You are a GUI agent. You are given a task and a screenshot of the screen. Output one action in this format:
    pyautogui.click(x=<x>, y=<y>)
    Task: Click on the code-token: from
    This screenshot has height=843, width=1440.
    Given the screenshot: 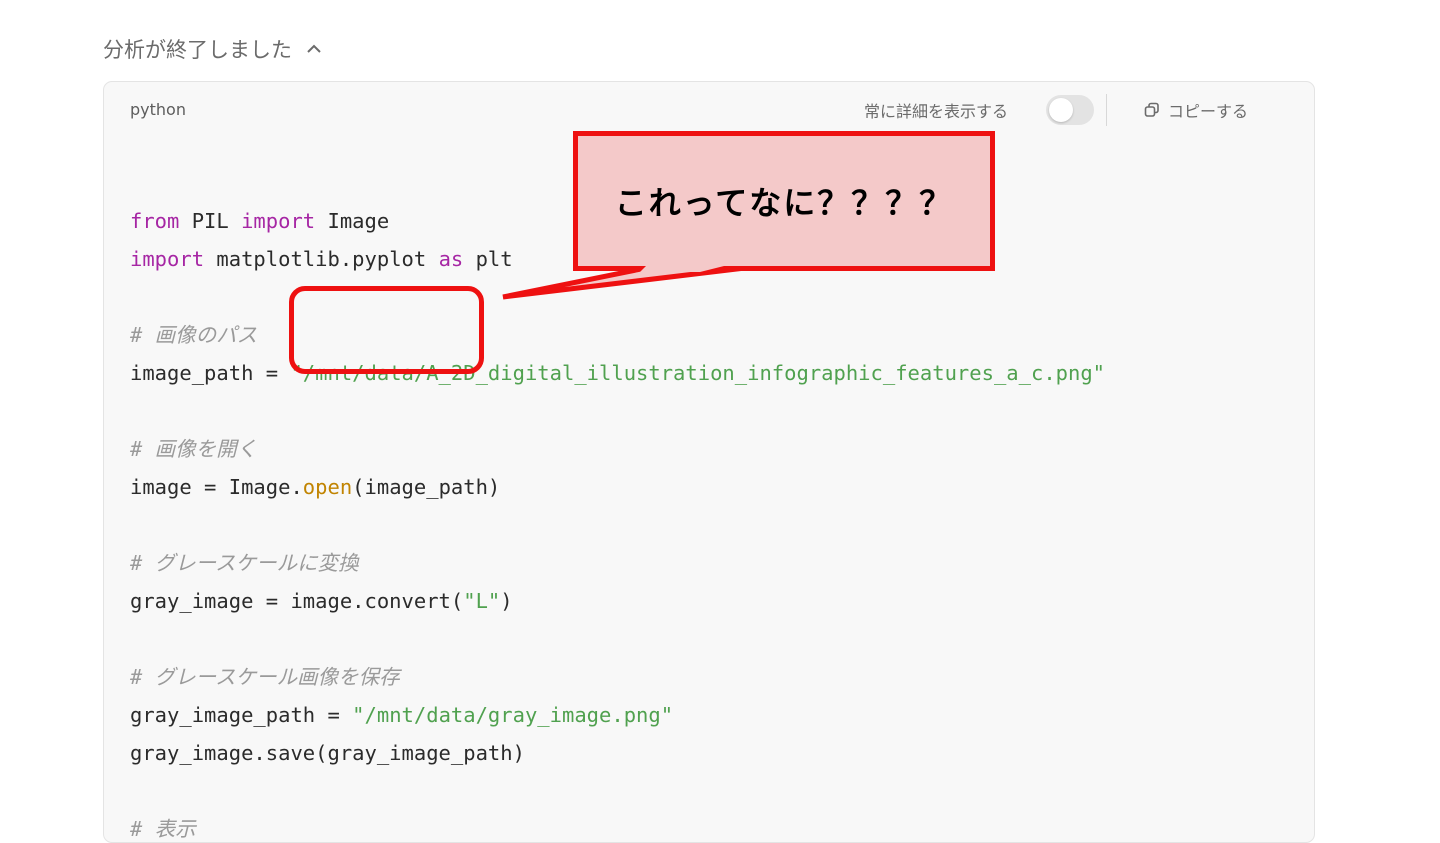 What is the action you would take?
    pyautogui.click(x=155, y=221)
    